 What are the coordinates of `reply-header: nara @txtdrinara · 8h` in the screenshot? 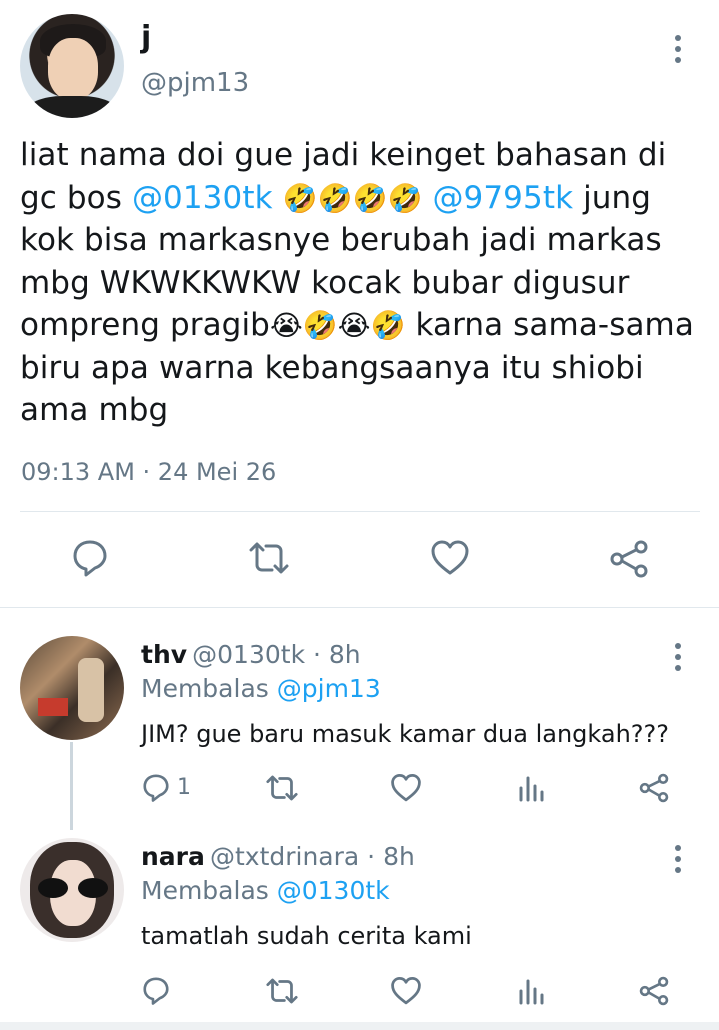 It's located at (278, 857).